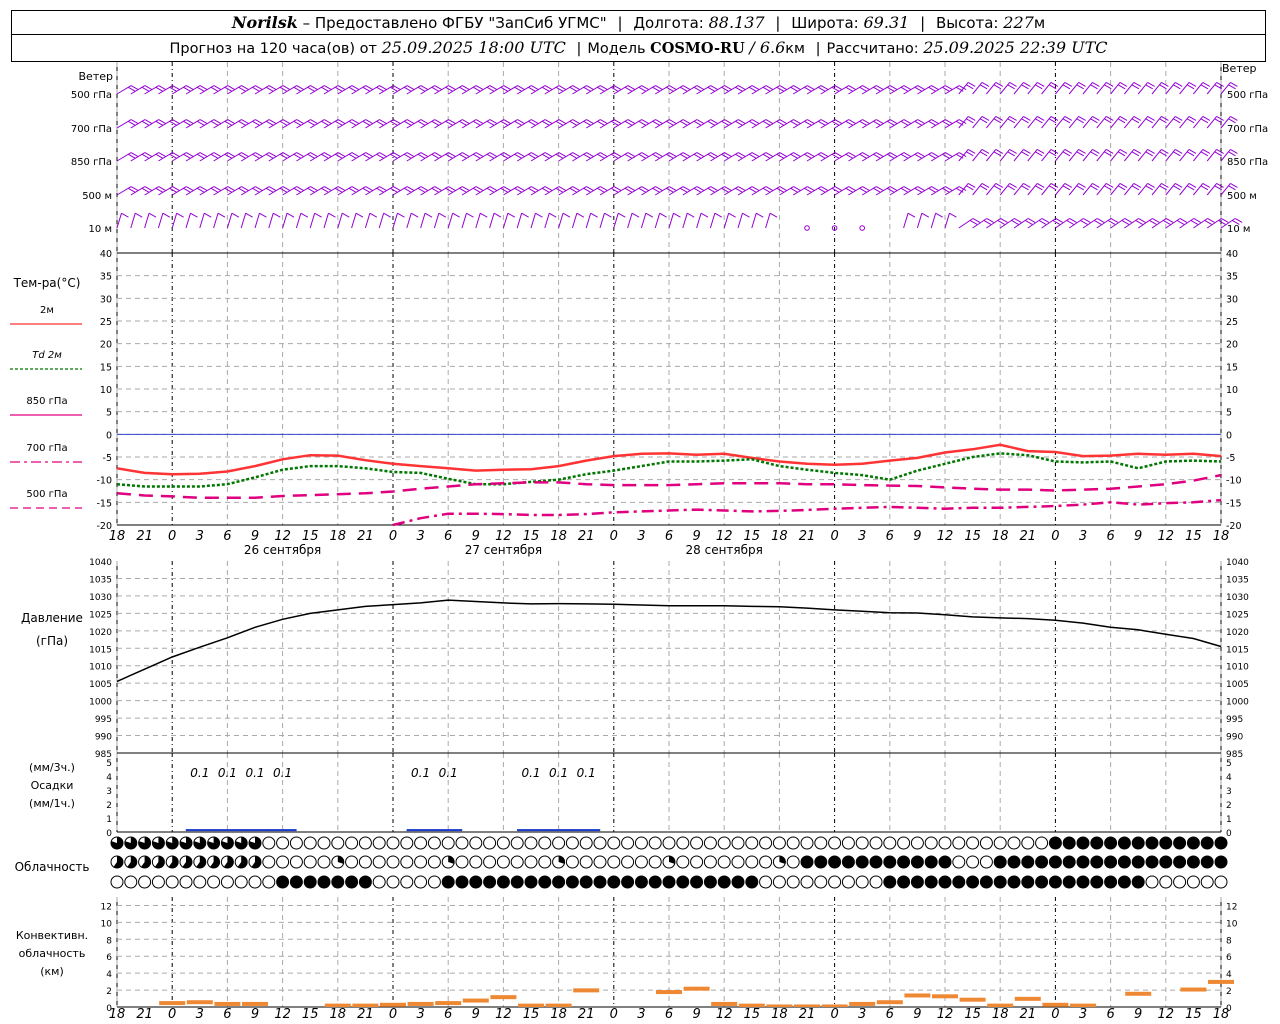 Image resolution: width=1280 pixels, height=1024 pixels. What do you see at coordinates (52, 953) in the screenshot?
I see `conv-label-2: облачность` at bounding box center [52, 953].